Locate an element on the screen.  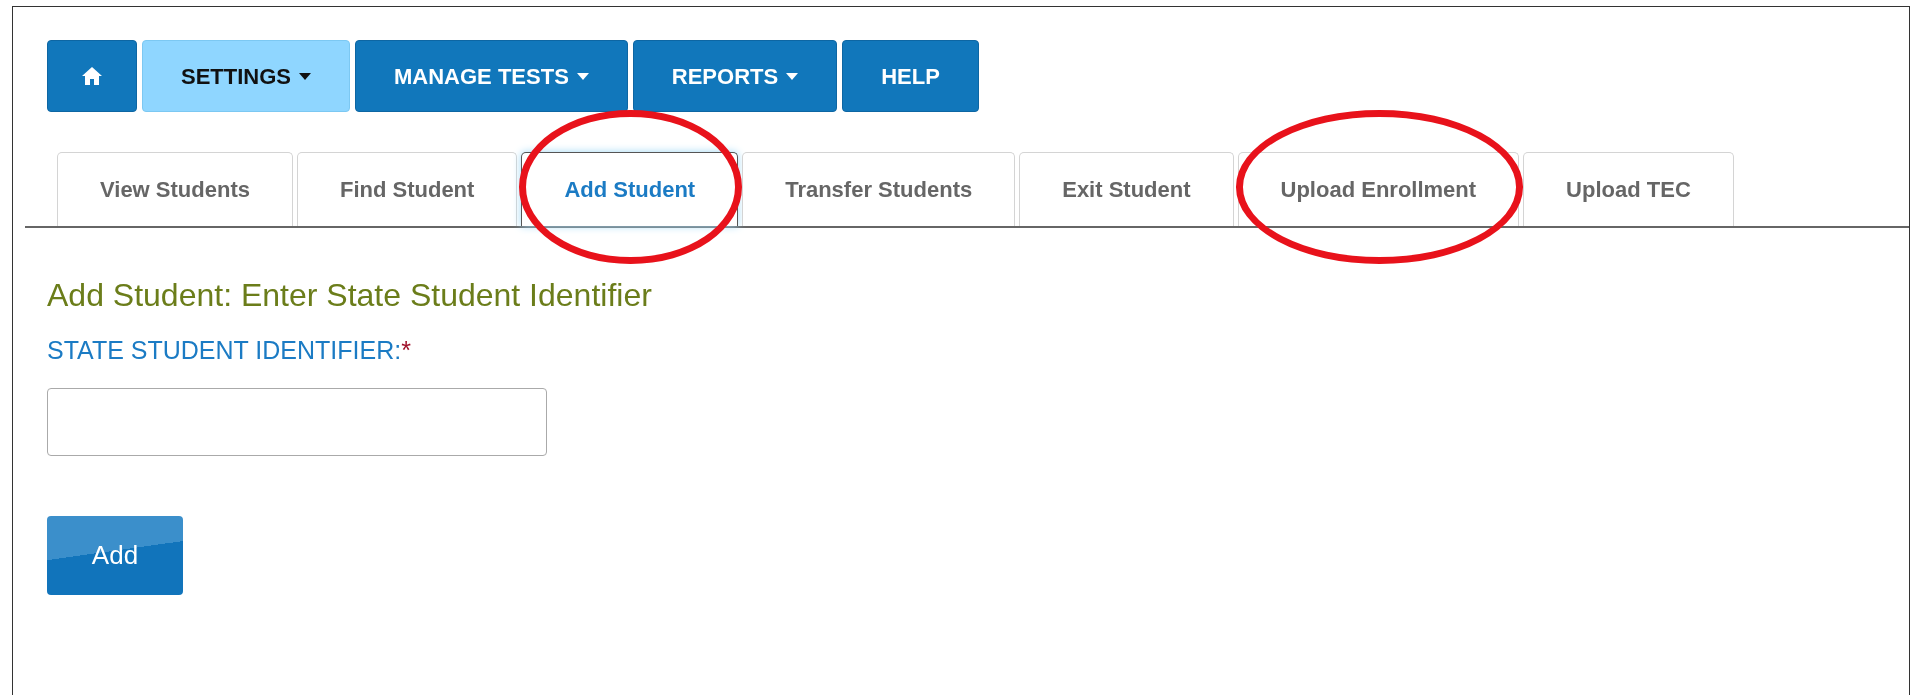
tab: View Students is located at coordinates (175, 189).